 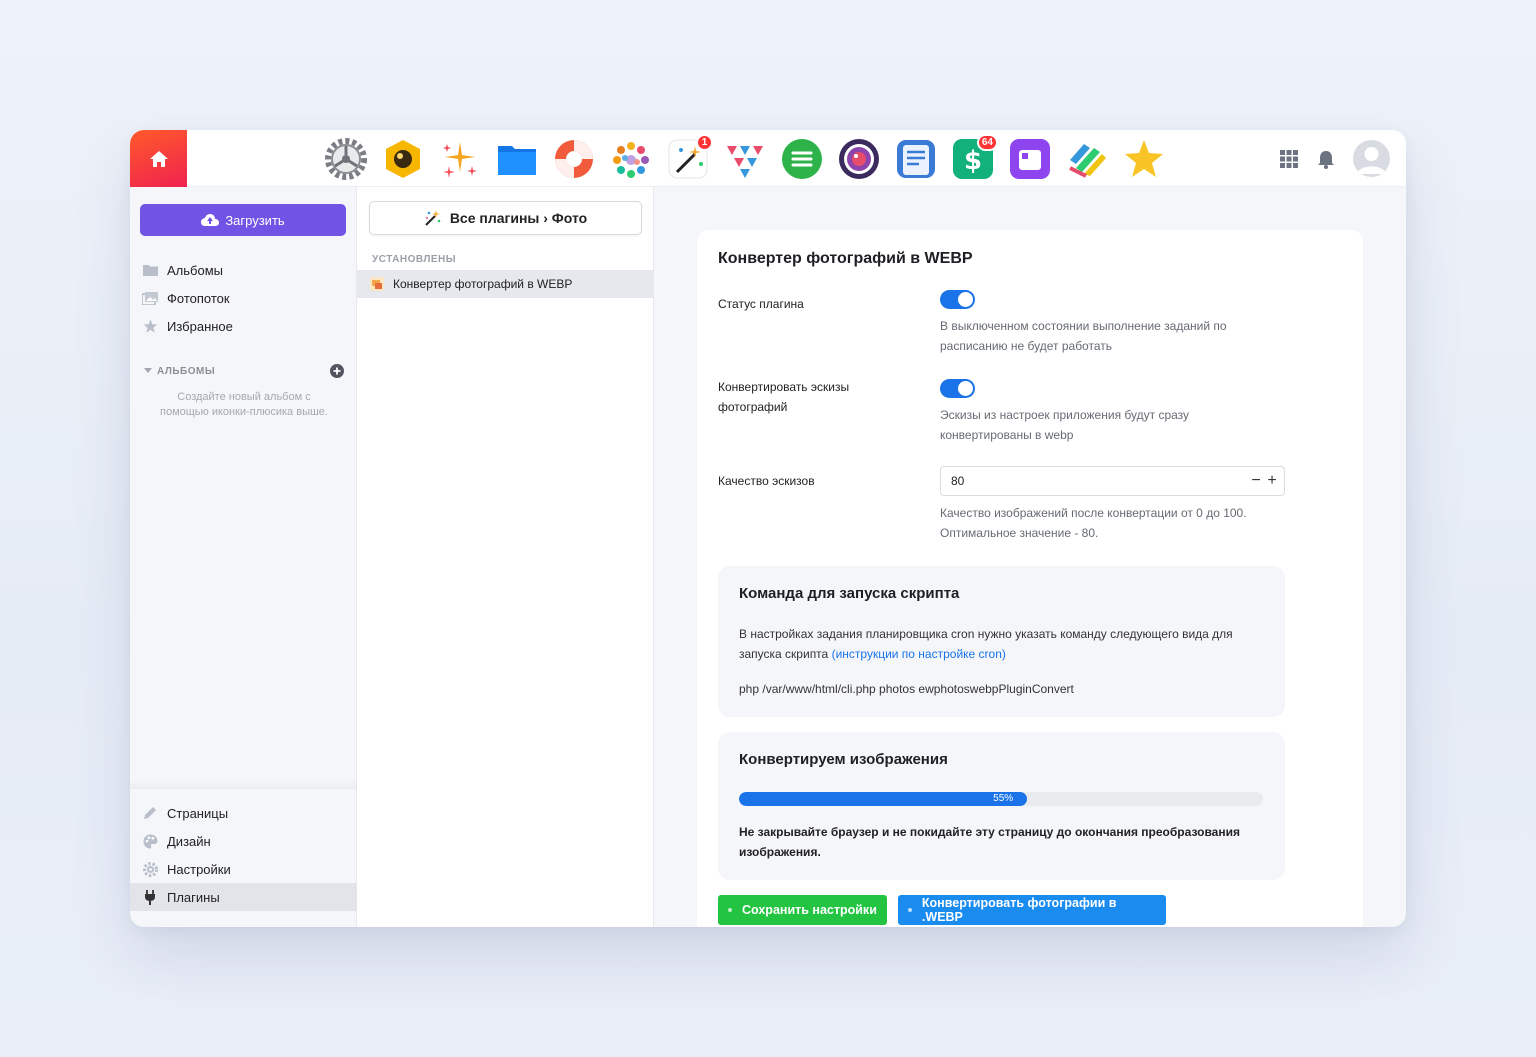 I want to click on app-photos, so click(x=859, y=159).